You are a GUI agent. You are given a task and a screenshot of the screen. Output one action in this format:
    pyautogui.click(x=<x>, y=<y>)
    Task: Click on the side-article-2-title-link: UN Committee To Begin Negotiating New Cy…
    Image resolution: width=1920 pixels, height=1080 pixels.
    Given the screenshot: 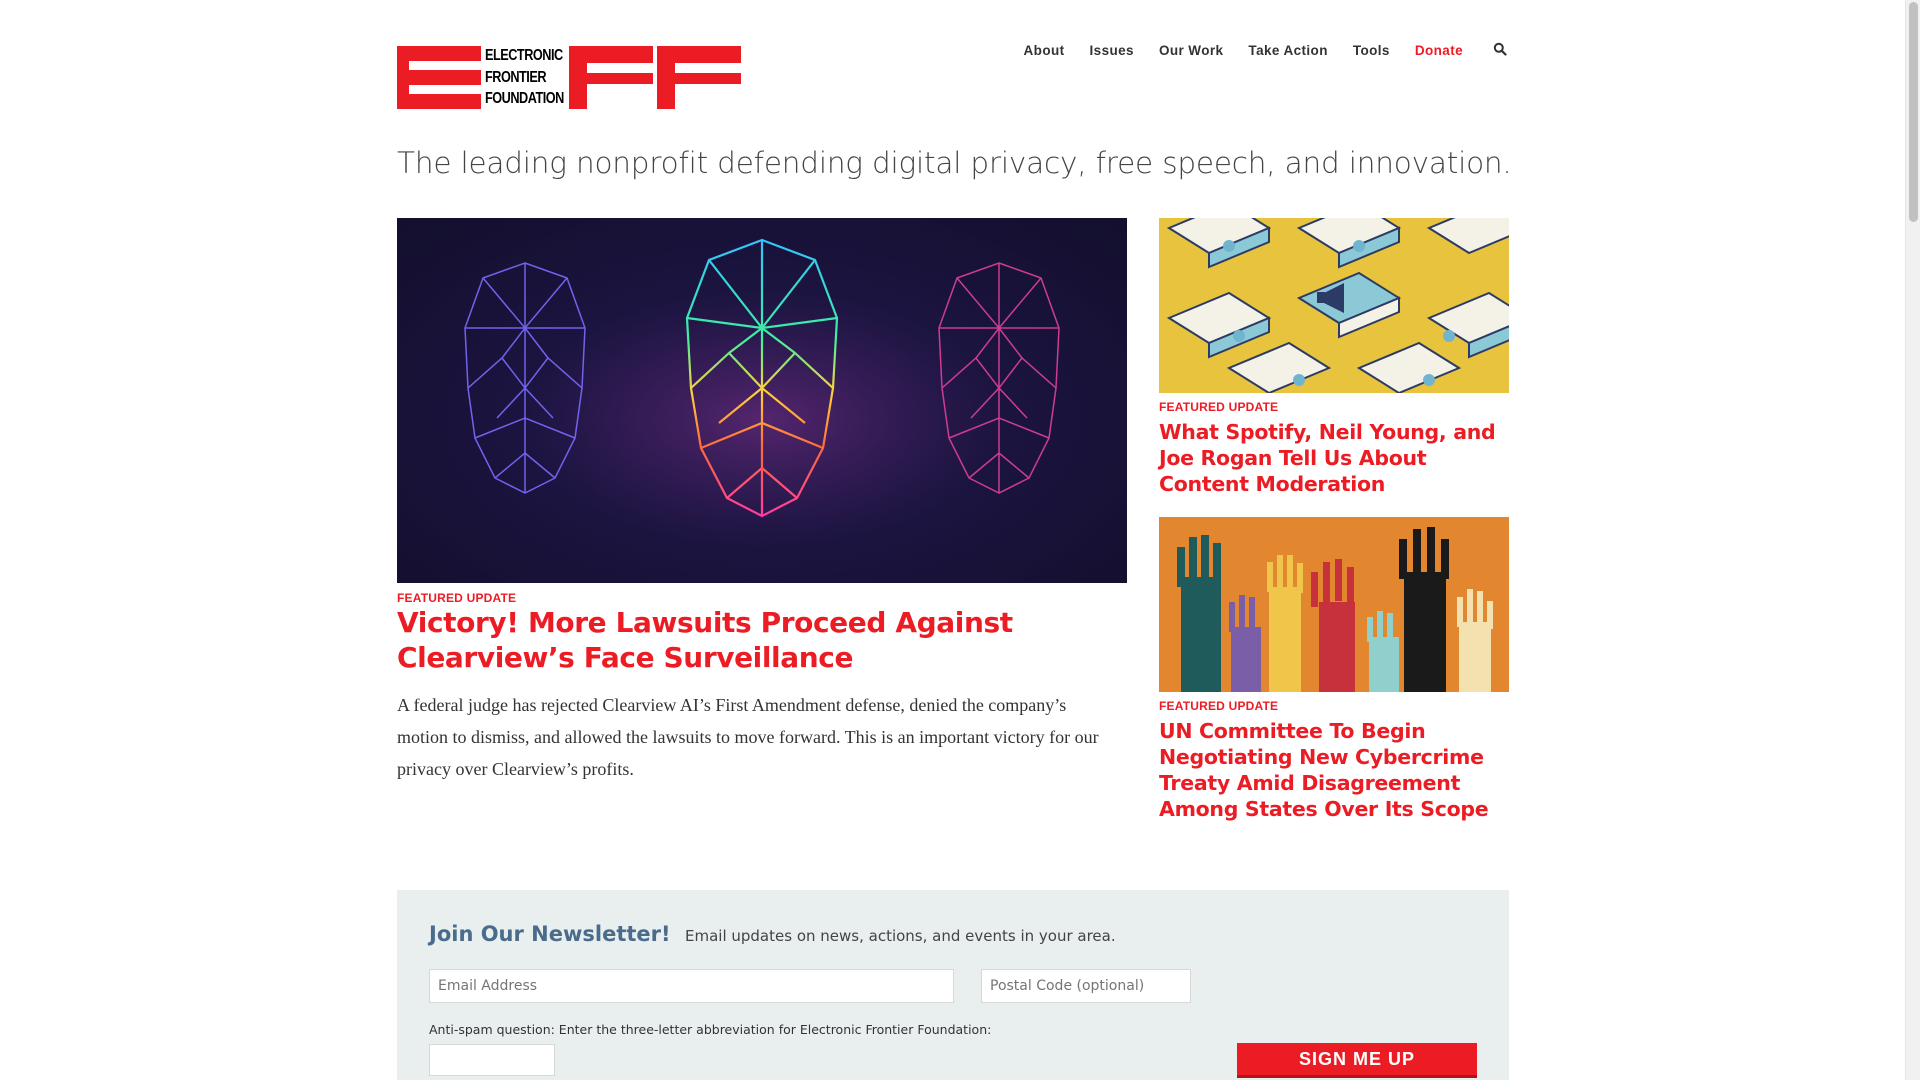 What is the action you would take?
    pyautogui.click(x=1334, y=770)
    